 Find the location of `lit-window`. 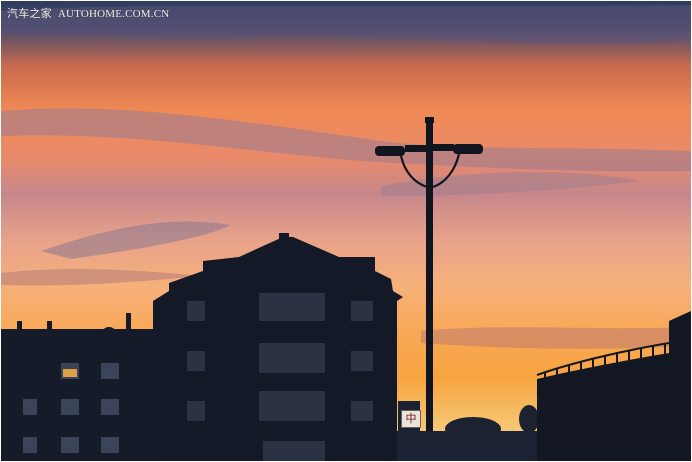

lit-window is located at coordinates (70, 373).